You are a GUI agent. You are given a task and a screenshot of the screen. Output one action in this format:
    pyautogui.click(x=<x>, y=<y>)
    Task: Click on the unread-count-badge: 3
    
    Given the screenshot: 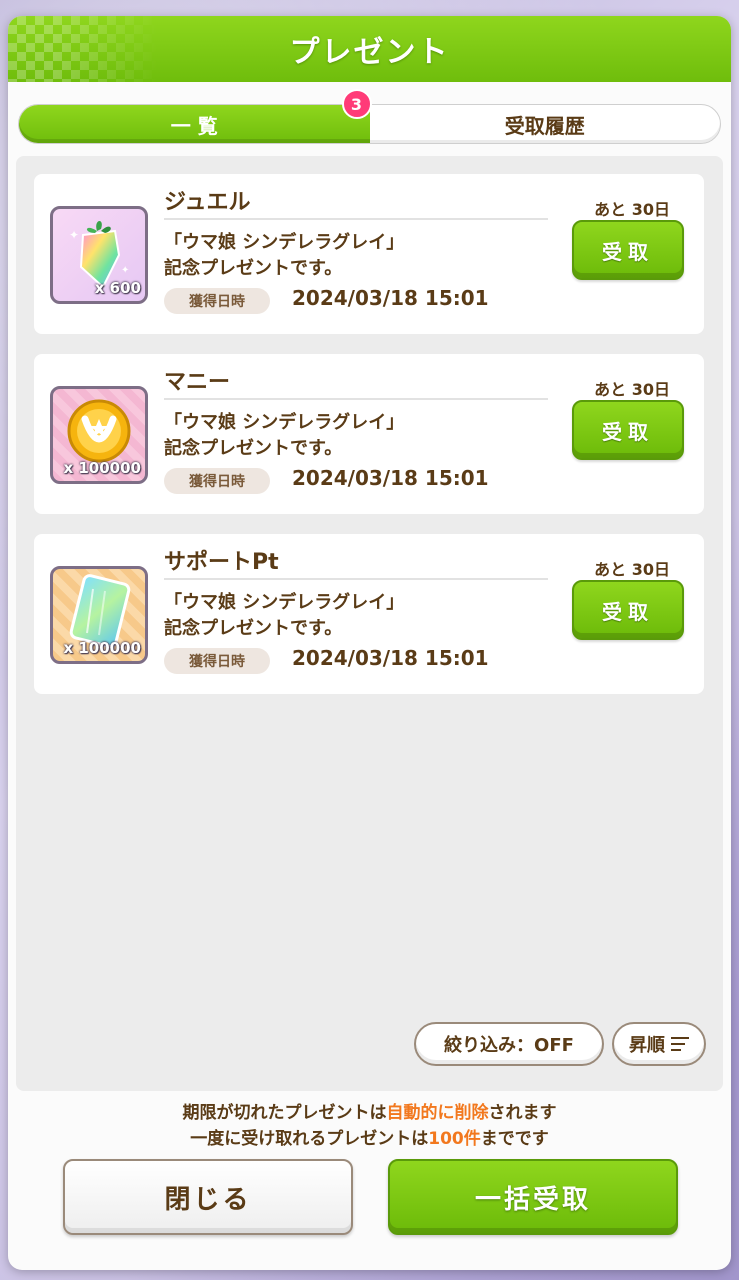 What is the action you would take?
    pyautogui.click(x=356, y=104)
    